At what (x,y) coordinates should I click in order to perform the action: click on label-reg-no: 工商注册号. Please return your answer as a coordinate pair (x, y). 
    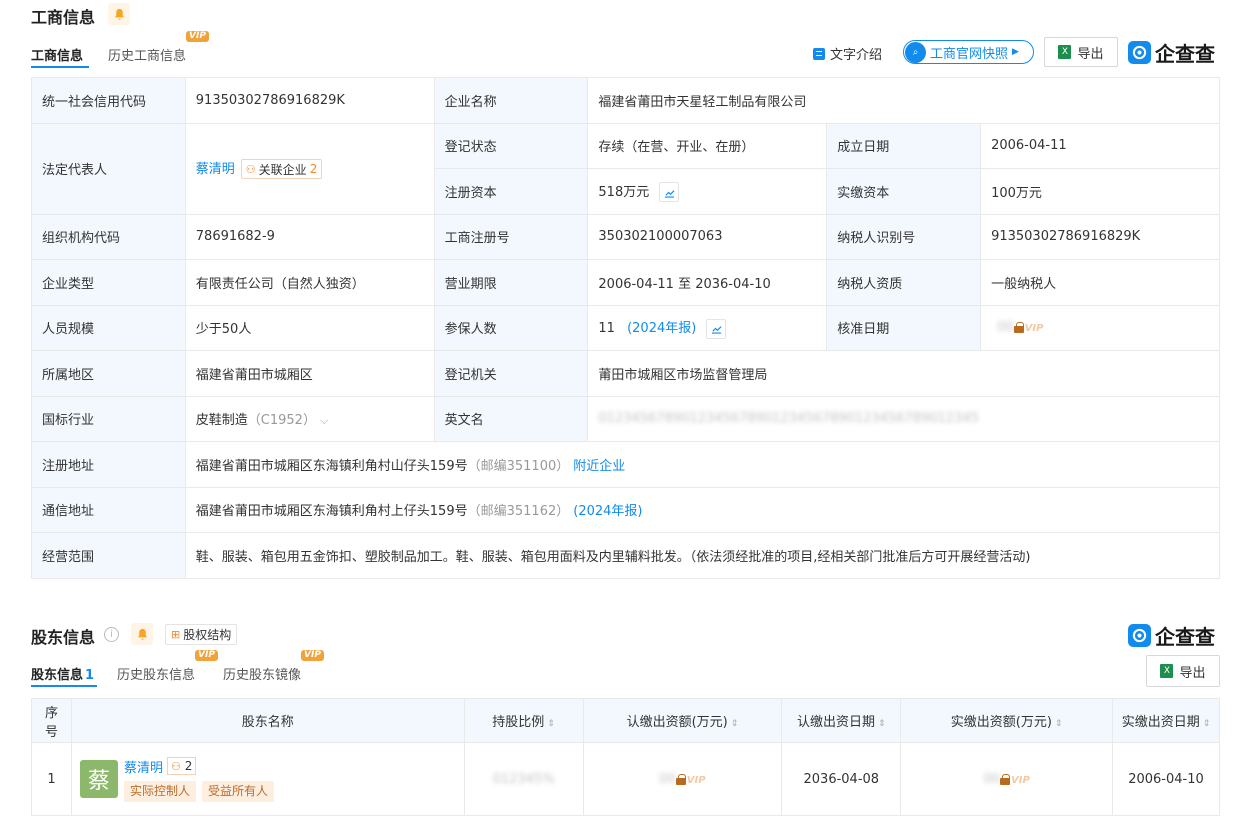
    Looking at the image, I should click on (511, 236).